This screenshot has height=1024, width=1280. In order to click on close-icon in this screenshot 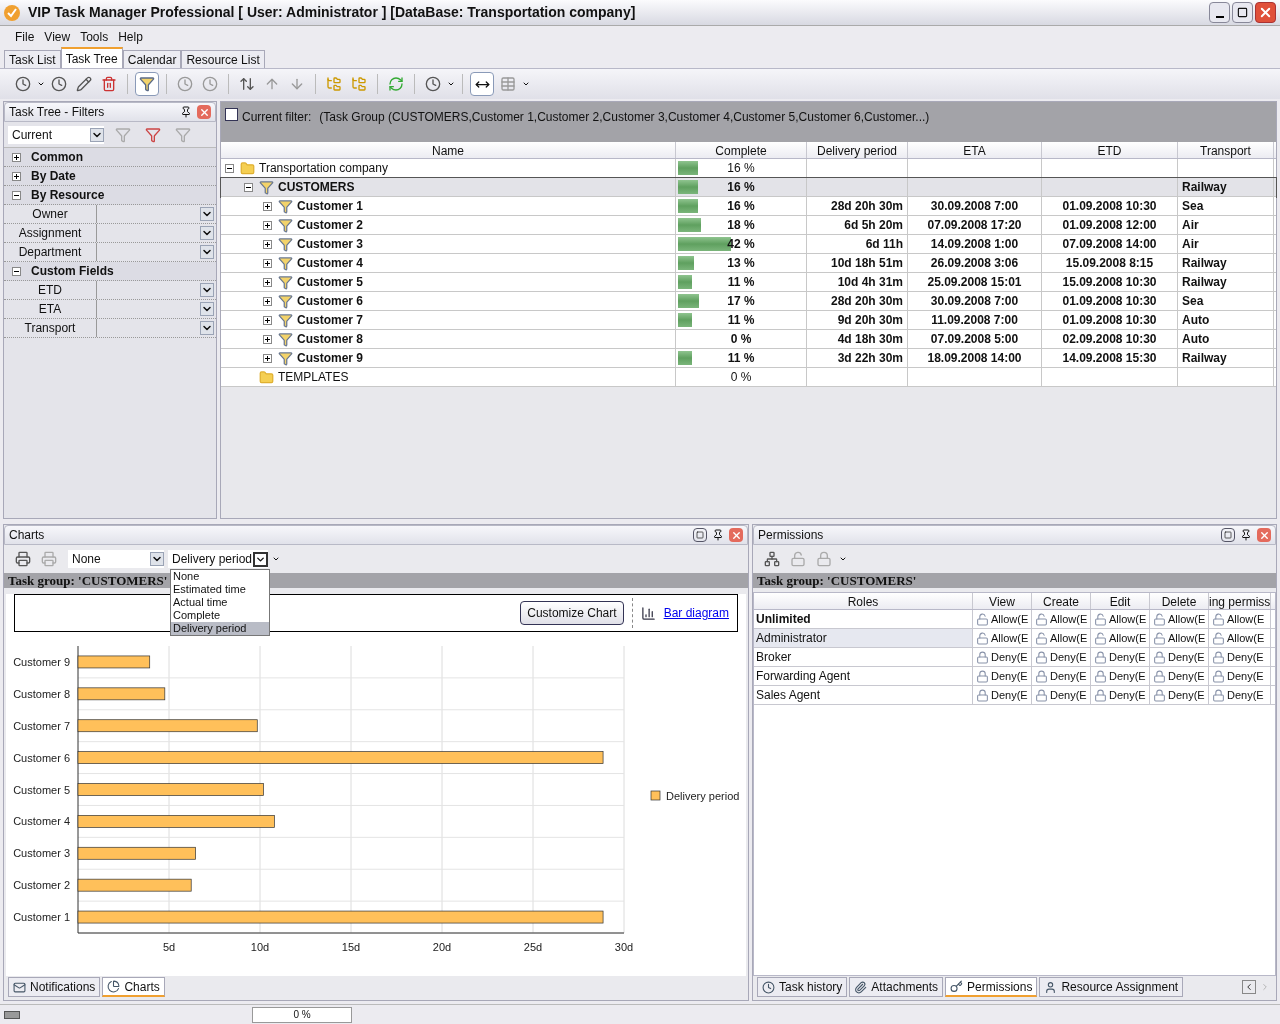, I will do `click(1264, 535)`.